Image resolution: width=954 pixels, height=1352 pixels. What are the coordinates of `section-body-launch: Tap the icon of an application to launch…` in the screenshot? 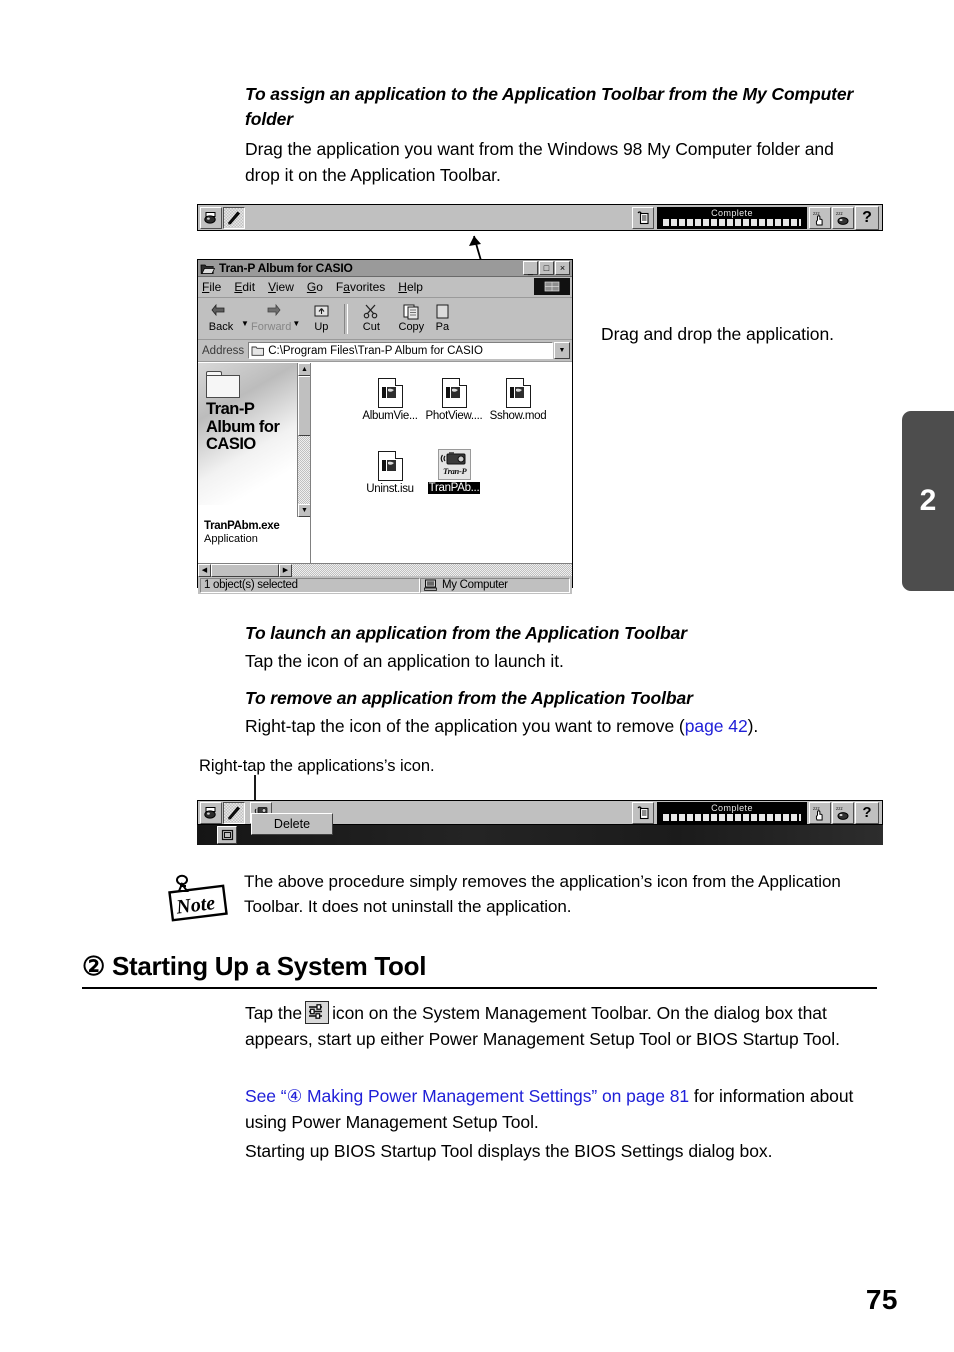 It's located at (404, 661).